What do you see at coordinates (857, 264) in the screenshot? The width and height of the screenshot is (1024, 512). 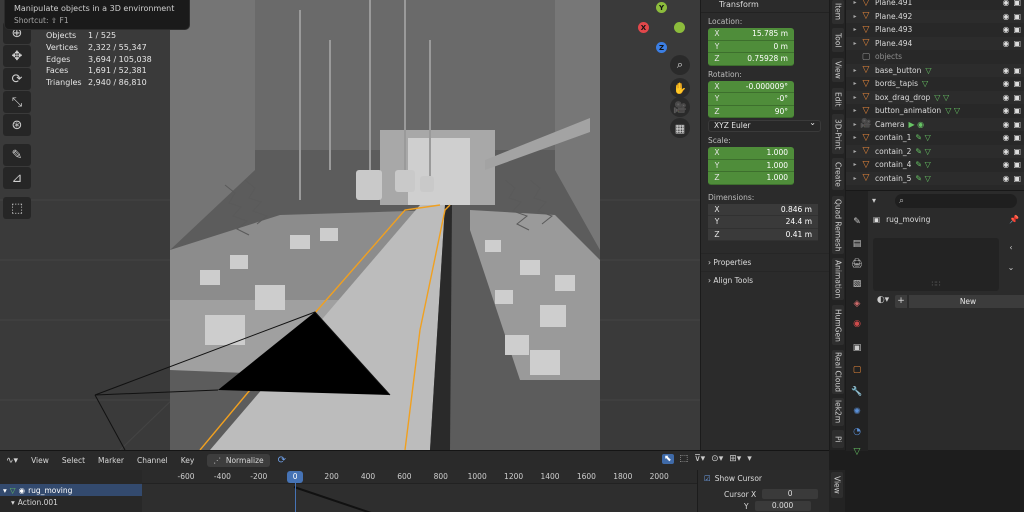 I see `output-tab-icon: 🖨` at bounding box center [857, 264].